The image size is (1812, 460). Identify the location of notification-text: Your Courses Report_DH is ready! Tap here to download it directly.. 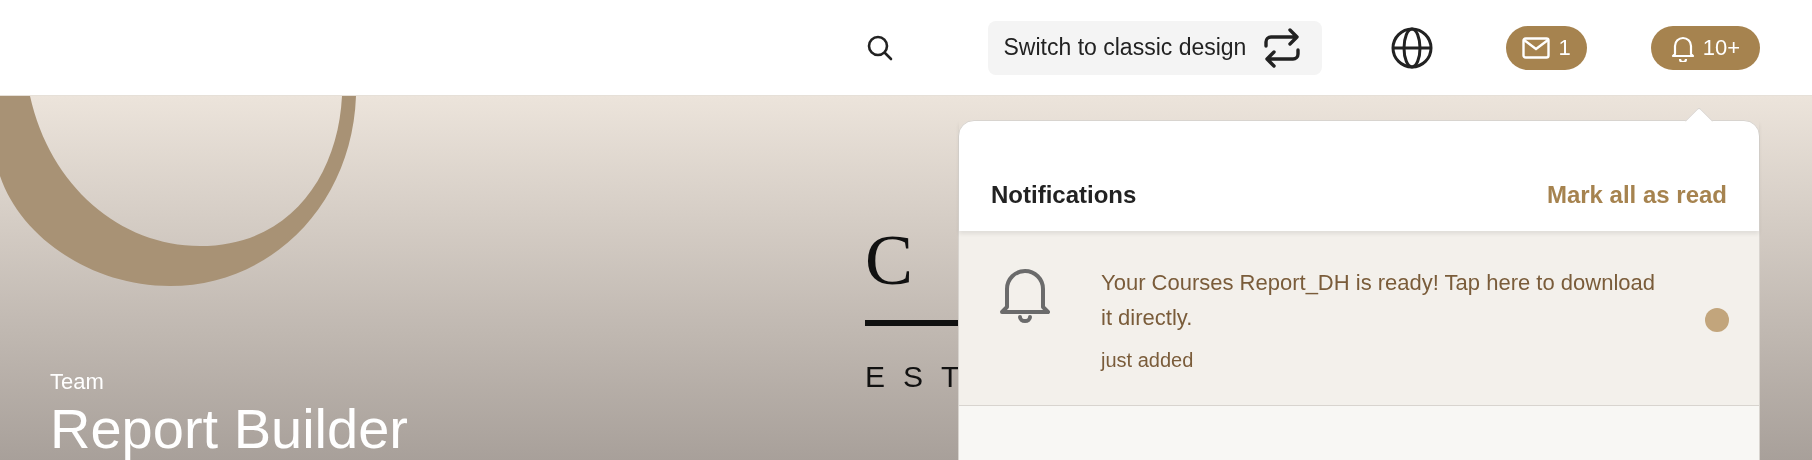
(1378, 301).